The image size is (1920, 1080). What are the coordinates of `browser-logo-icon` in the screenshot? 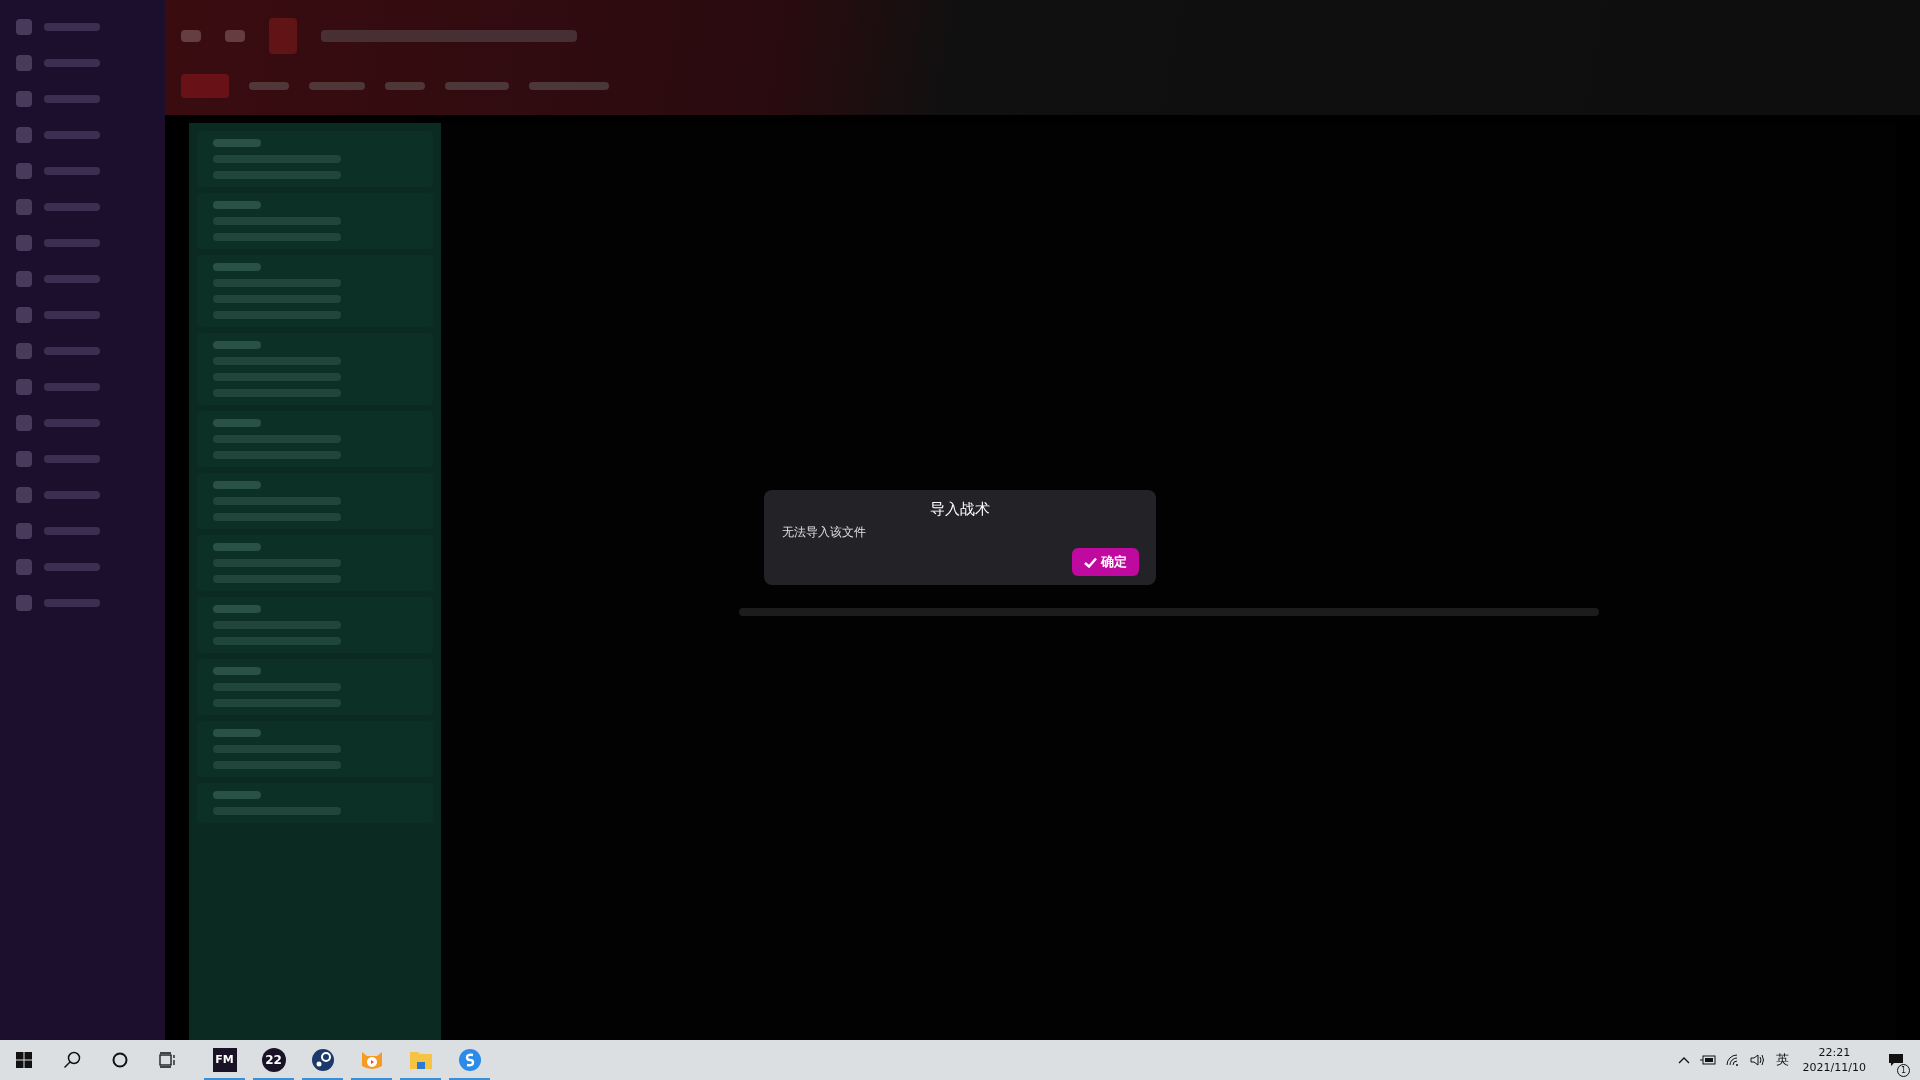 It's located at (469, 1060).